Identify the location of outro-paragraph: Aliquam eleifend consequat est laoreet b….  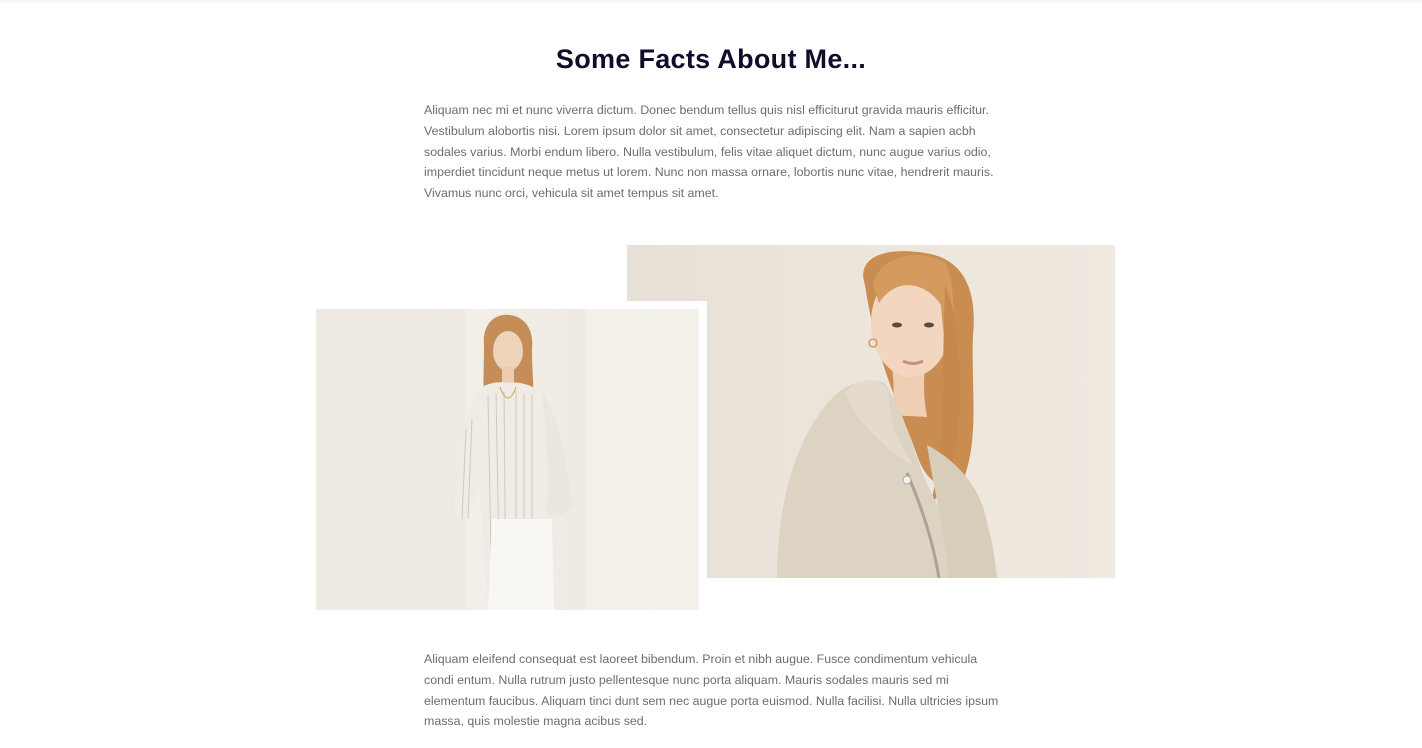
(711, 690).